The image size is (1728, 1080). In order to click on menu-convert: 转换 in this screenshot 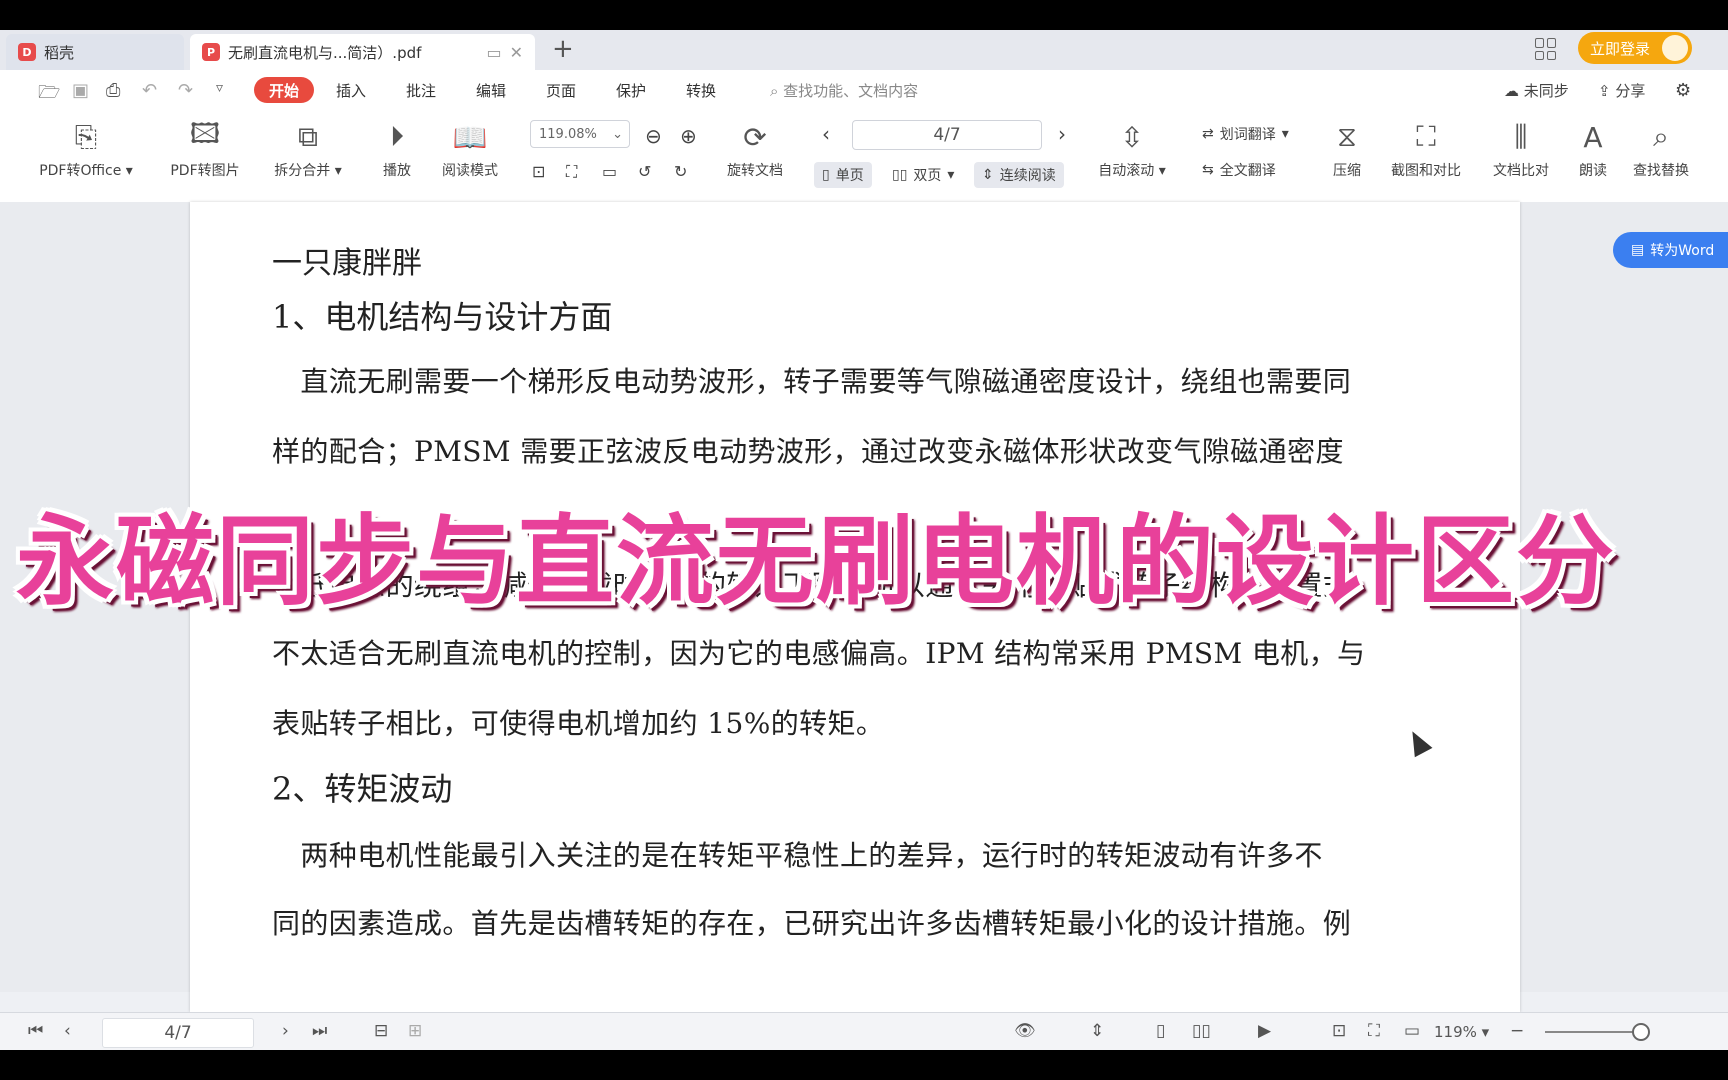, I will do `click(701, 90)`.